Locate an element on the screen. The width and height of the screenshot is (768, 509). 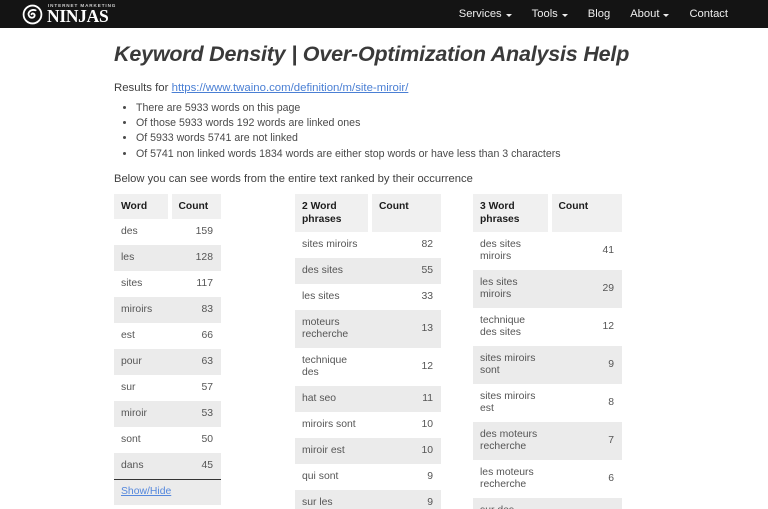
column-header-phrase: 2 Word phrases is located at coordinates (331, 212).